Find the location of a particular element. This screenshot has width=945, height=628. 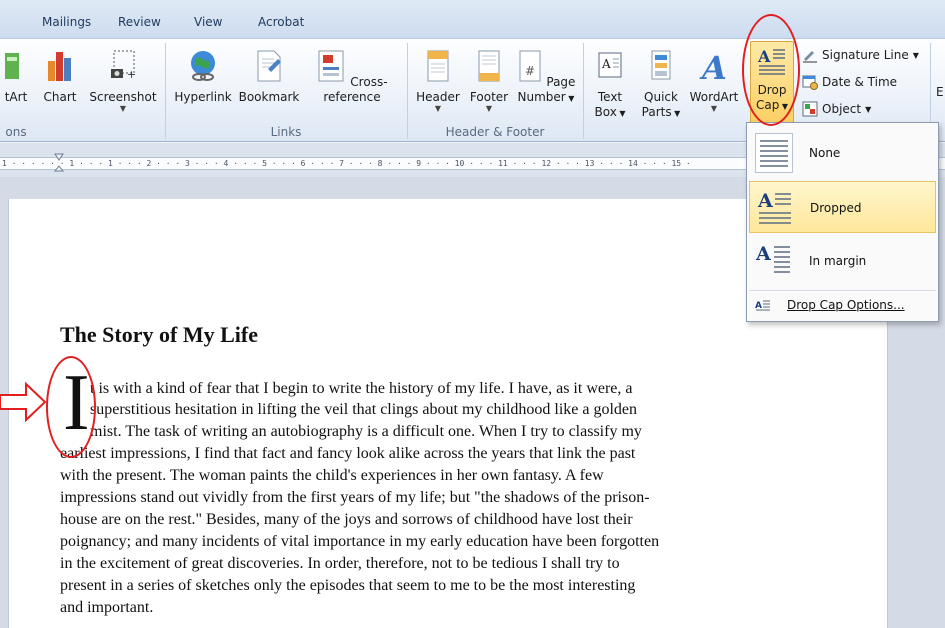

tab-acrobat: Acrobat is located at coordinates (281, 22).